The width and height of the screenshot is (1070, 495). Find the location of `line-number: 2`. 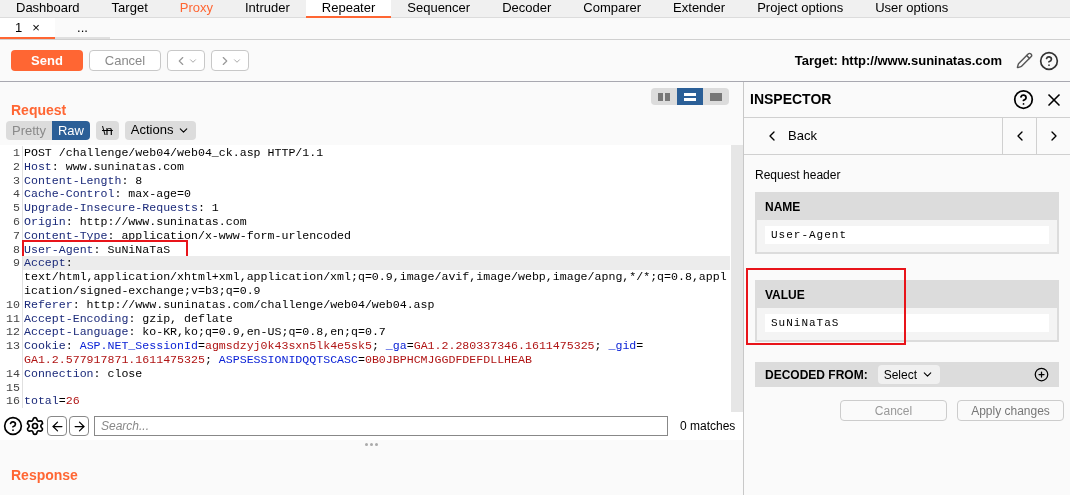

line-number: 2 is located at coordinates (16, 166).